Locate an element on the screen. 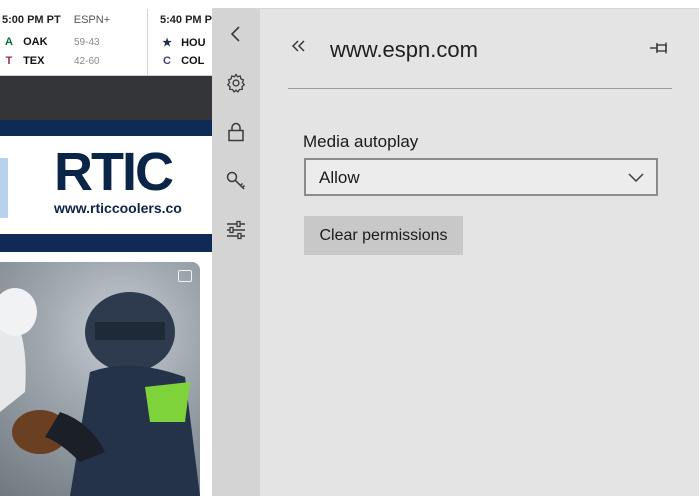 The image size is (699, 496). panel-rail is located at coordinates (237, 252).